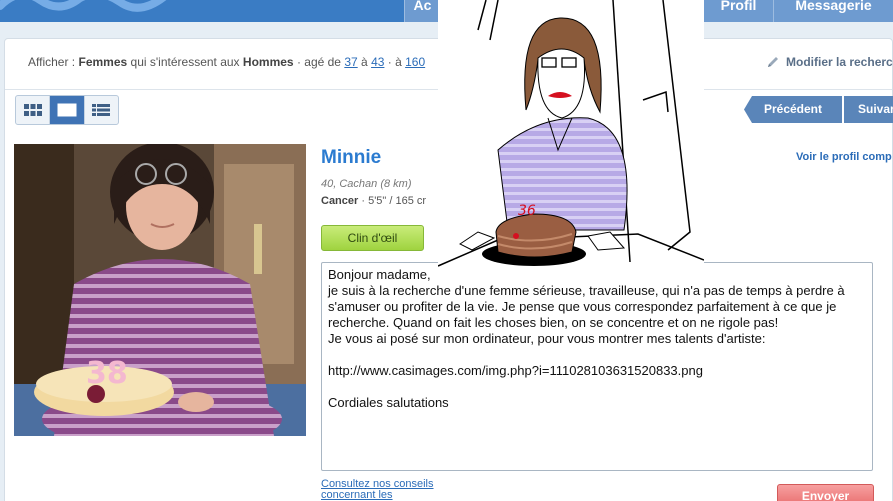  What do you see at coordinates (773, 62) in the screenshot?
I see `pencil-icon` at bounding box center [773, 62].